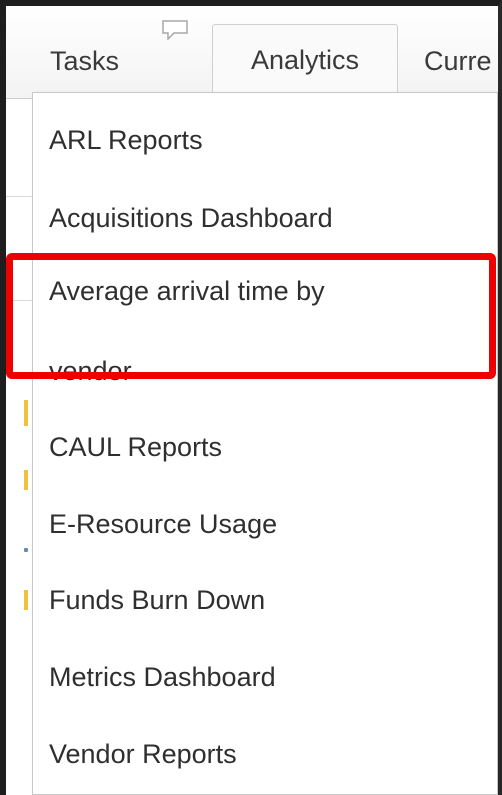  I want to click on tab-label: Analytics, so click(305, 60).